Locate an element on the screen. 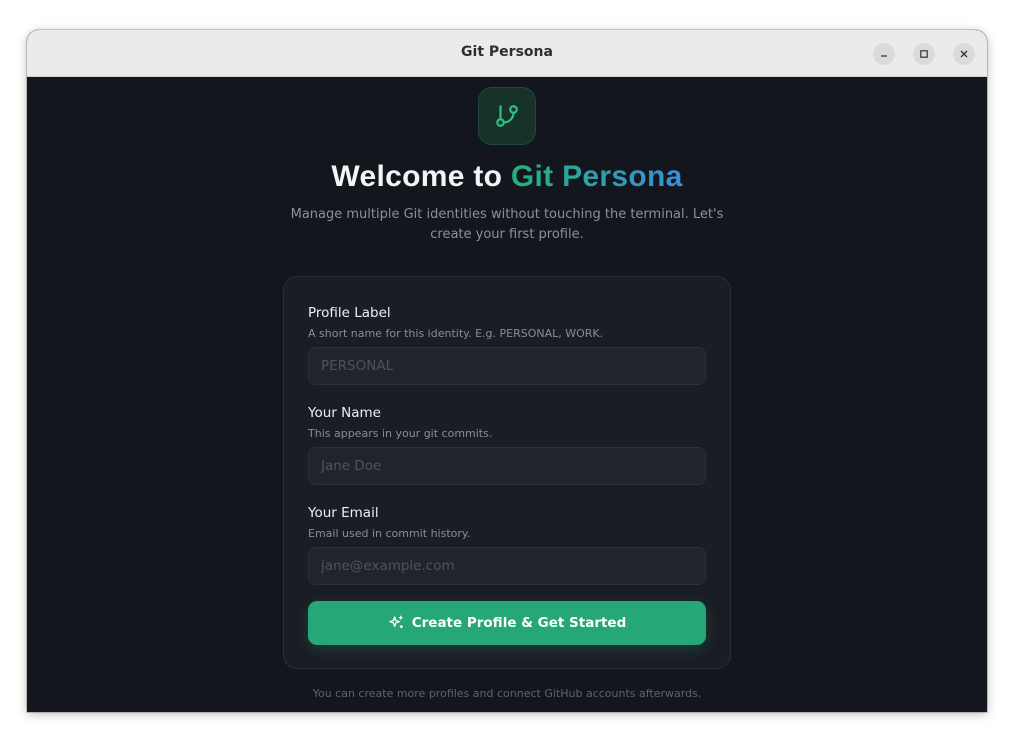  close-icon is located at coordinates (964, 54).